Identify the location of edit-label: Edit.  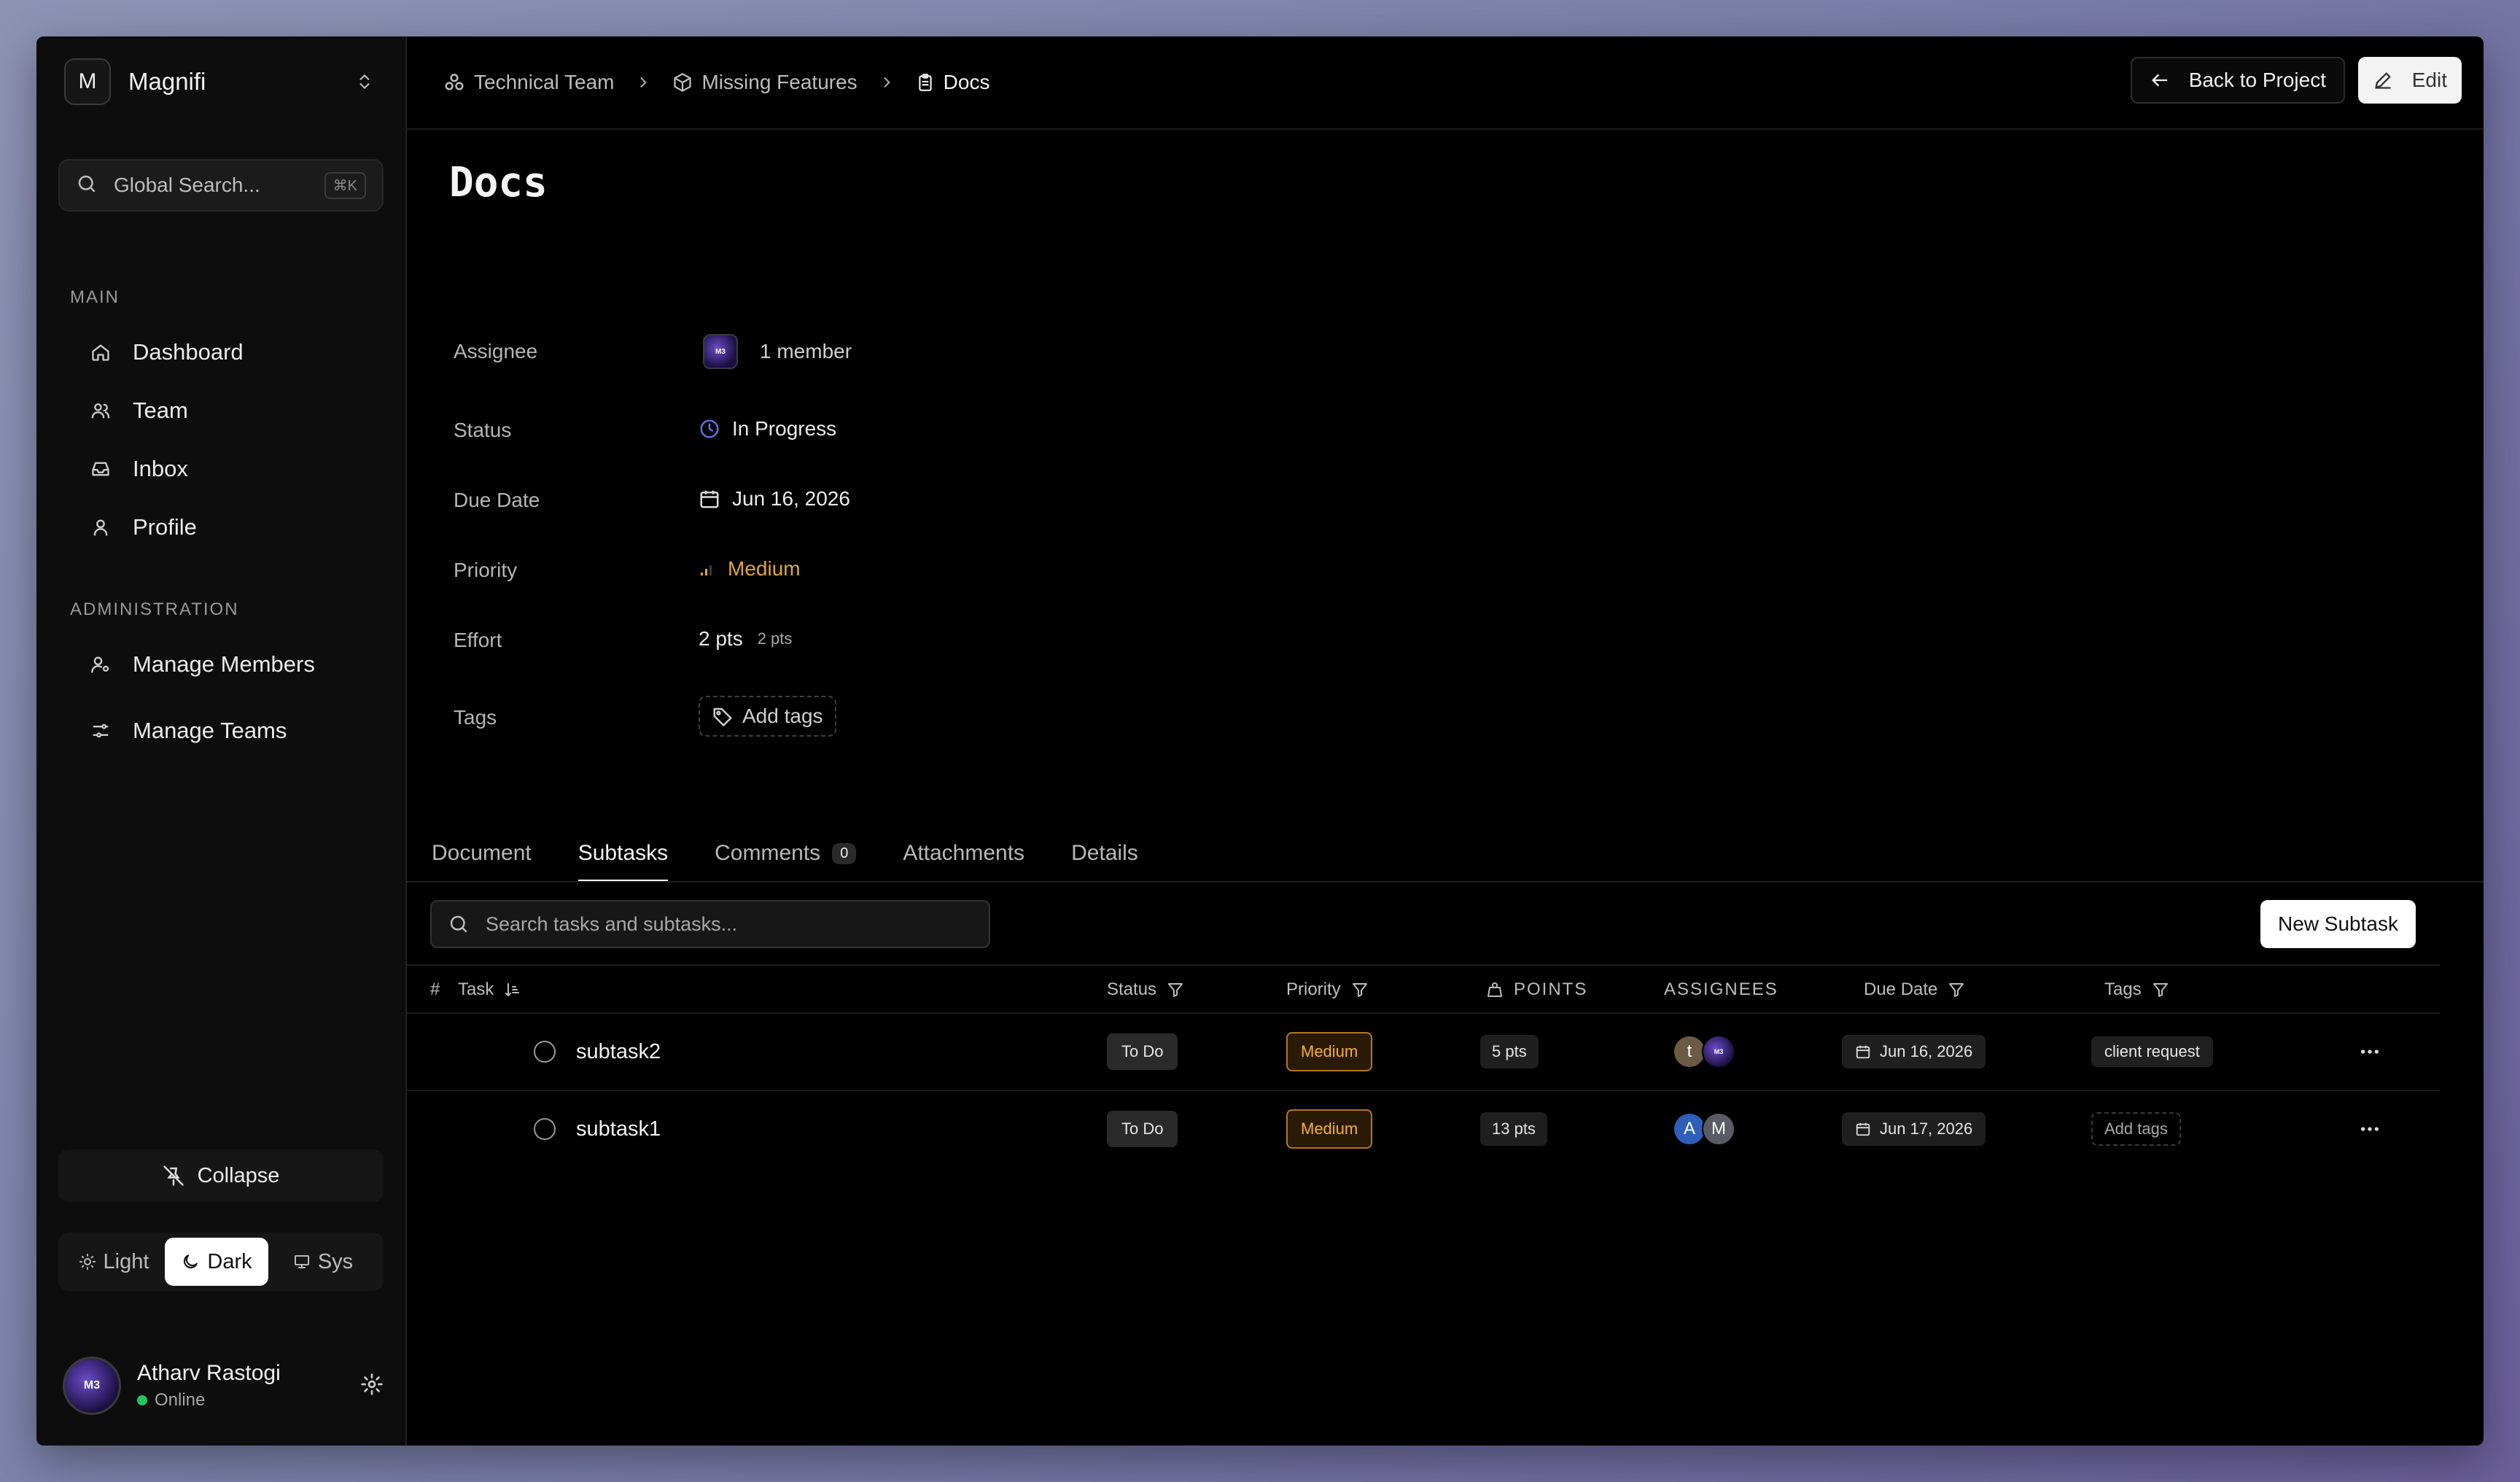
(2429, 80).